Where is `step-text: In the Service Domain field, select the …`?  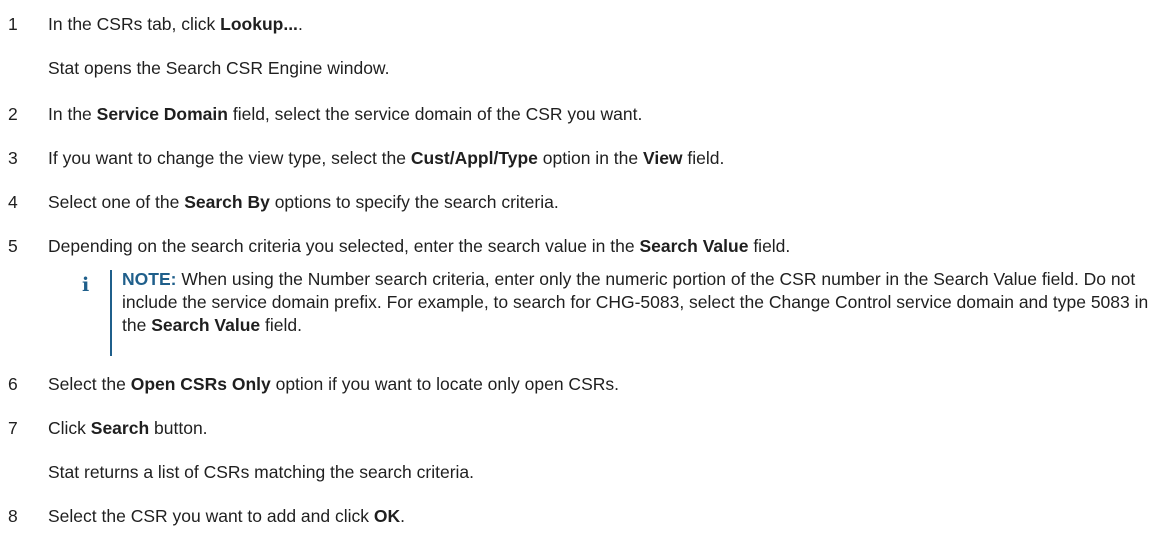
step-text: In the Service Domain field, select the … is located at coordinates (345, 114).